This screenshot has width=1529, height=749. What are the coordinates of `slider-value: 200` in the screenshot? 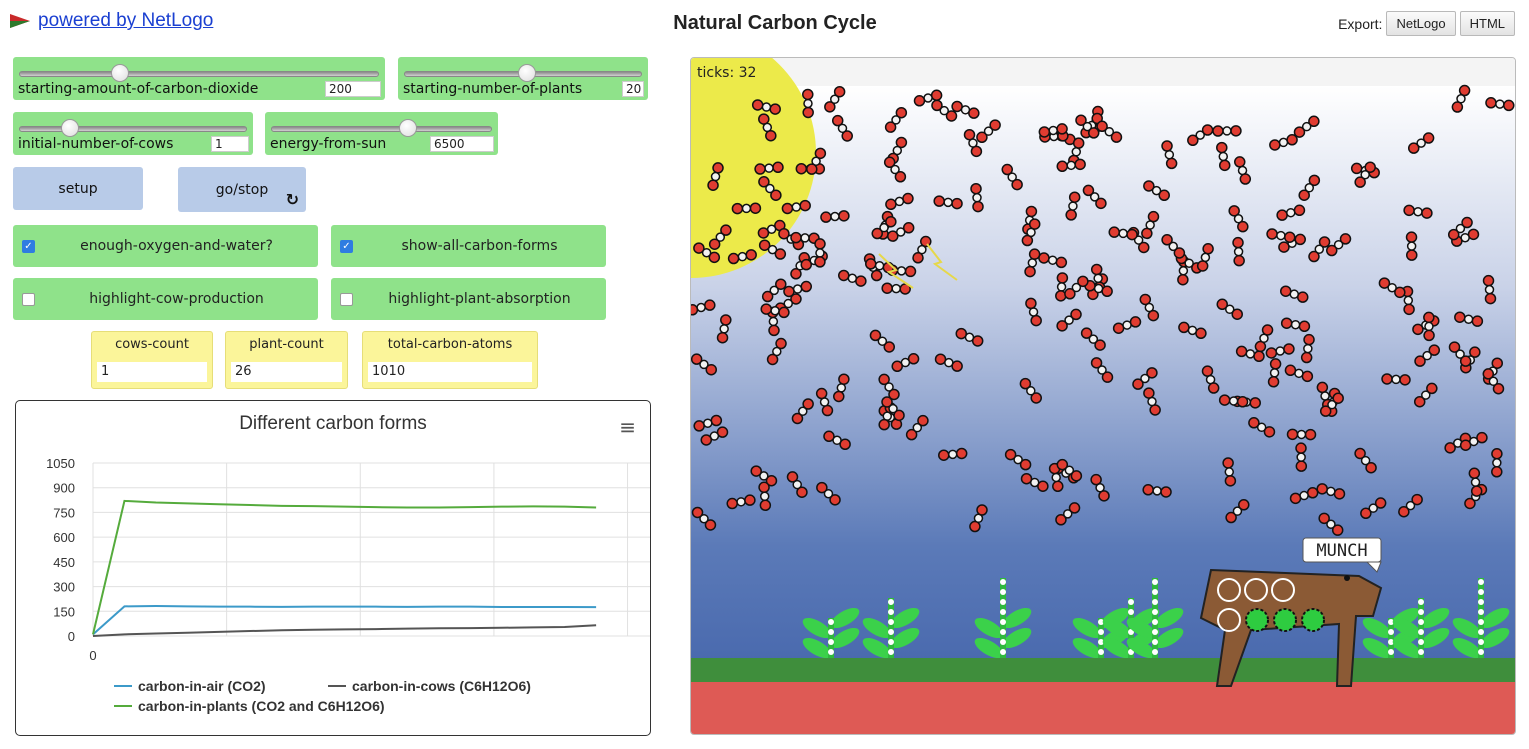 It's located at (353, 89).